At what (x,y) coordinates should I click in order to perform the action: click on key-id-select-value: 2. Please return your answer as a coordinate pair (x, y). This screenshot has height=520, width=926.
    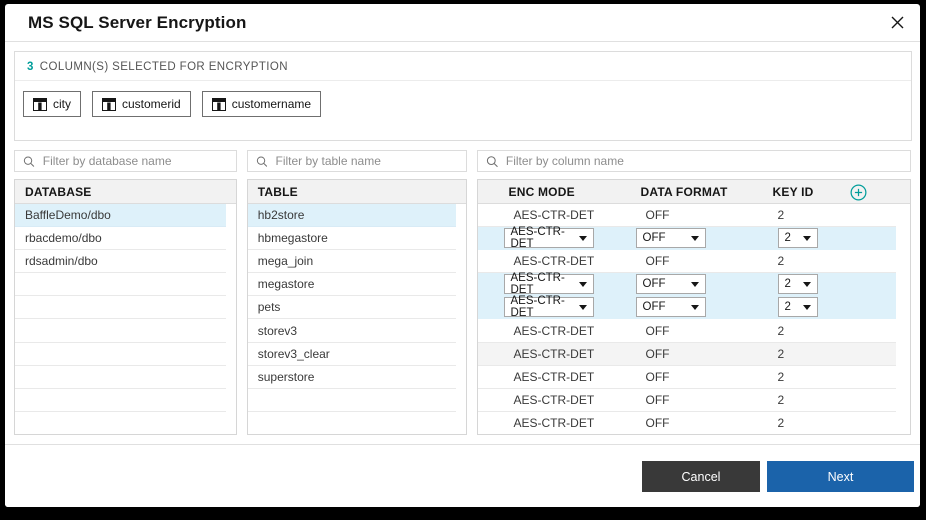
    Looking at the image, I should click on (787, 238).